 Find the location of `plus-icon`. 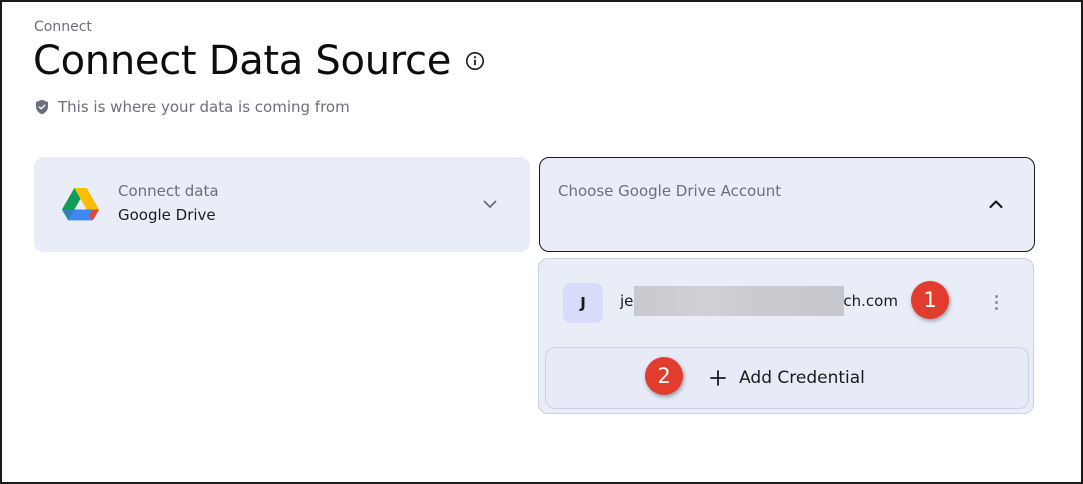

plus-icon is located at coordinates (718, 378).